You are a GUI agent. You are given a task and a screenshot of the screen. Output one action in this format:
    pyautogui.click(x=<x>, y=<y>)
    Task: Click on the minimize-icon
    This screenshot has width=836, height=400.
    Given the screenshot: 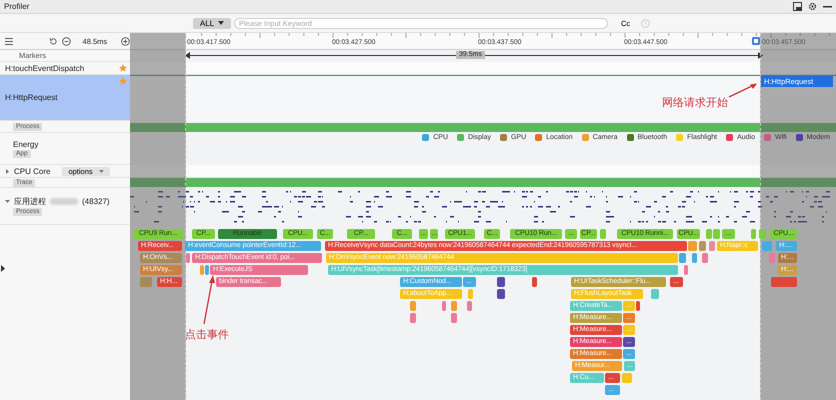 What is the action you would take?
    pyautogui.click(x=827, y=7)
    